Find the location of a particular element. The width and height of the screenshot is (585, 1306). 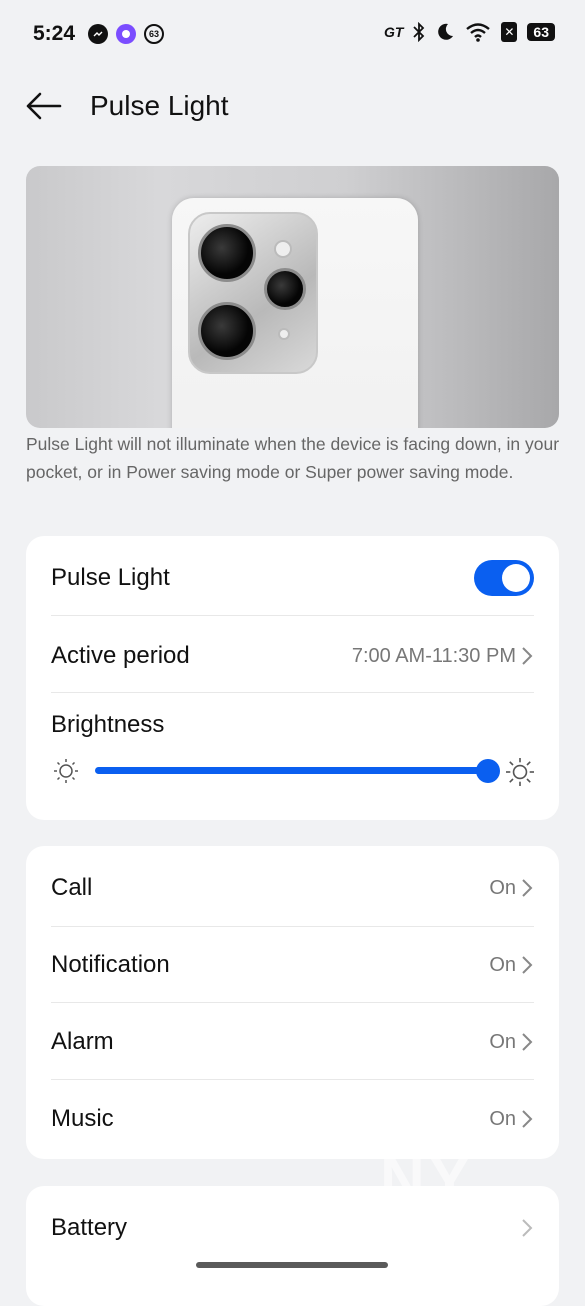

active-period-value: 7:00 AM-11:30 PM is located at coordinates (433, 655).